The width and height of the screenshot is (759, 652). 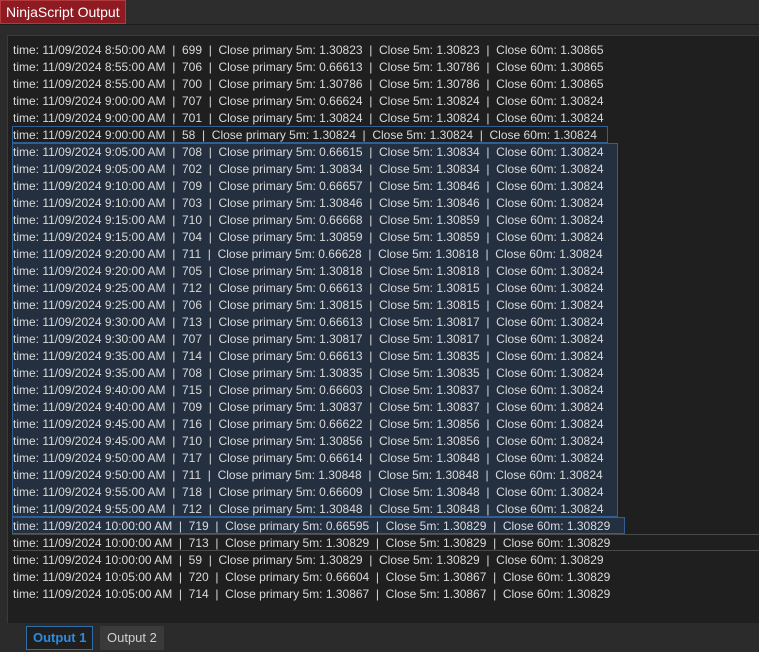 I want to click on window-titlebar: NinjaScript Output, so click(x=379, y=12).